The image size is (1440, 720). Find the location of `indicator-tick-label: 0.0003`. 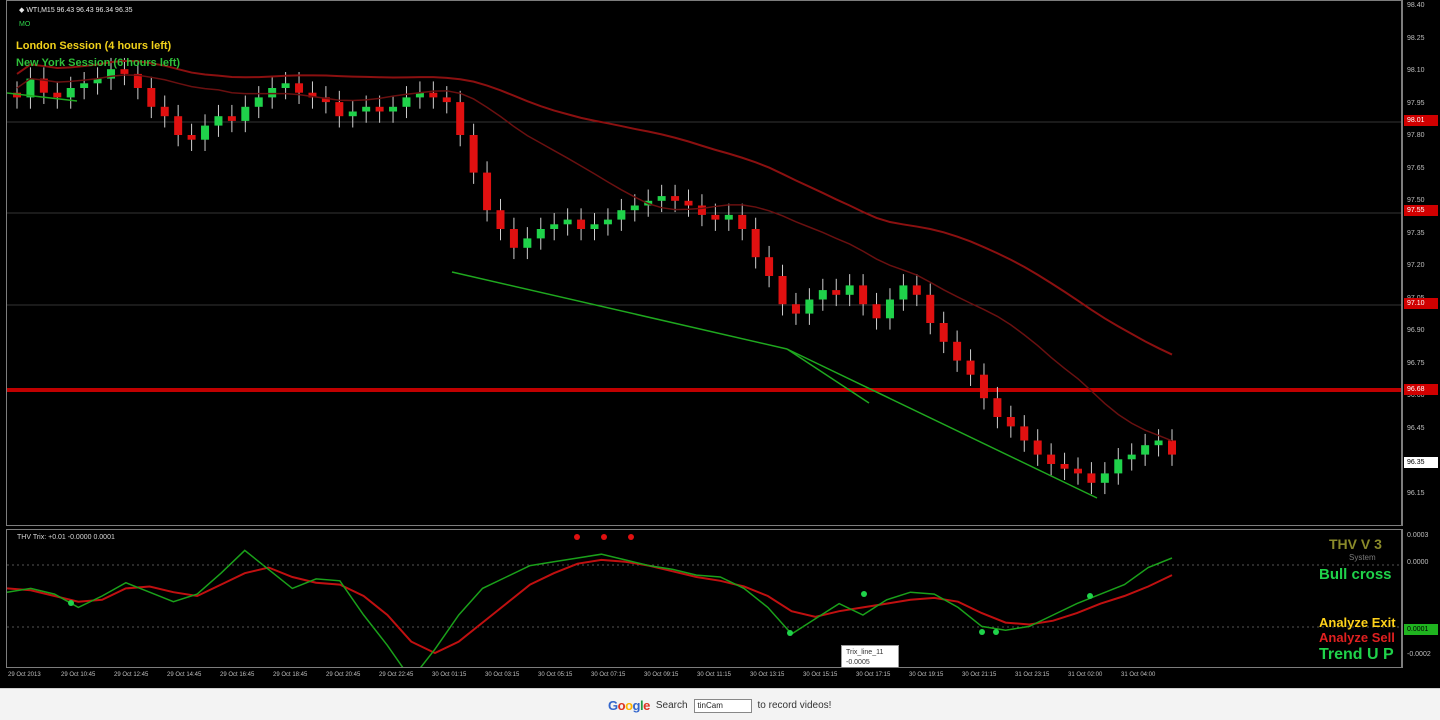

indicator-tick-label: 0.0003 is located at coordinates (1418, 535).